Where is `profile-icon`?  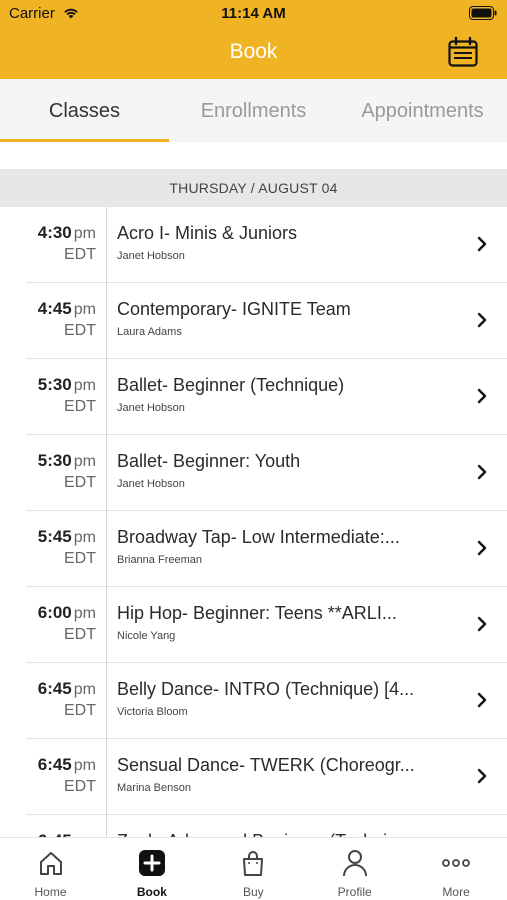 profile-icon is located at coordinates (355, 865).